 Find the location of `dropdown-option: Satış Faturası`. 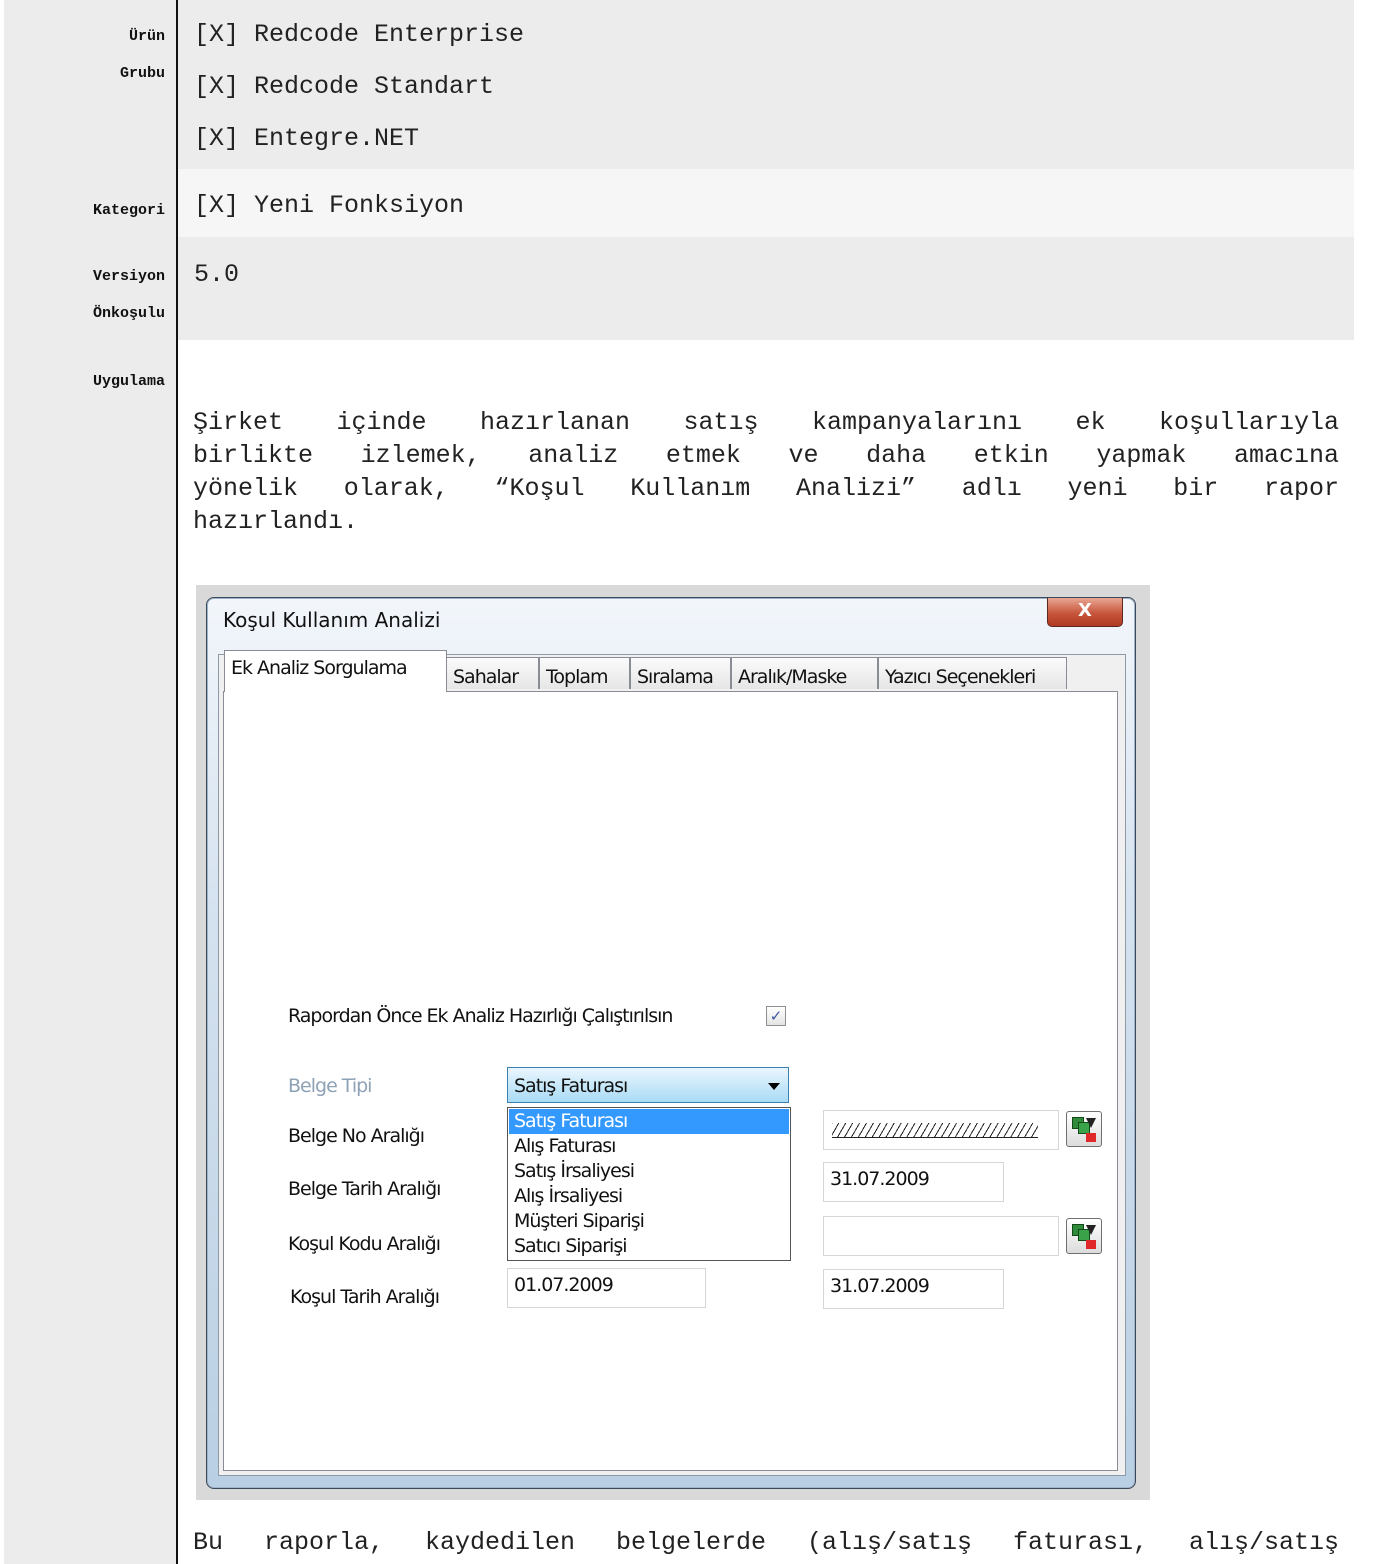

dropdown-option: Satış Faturası is located at coordinates (649, 1121).